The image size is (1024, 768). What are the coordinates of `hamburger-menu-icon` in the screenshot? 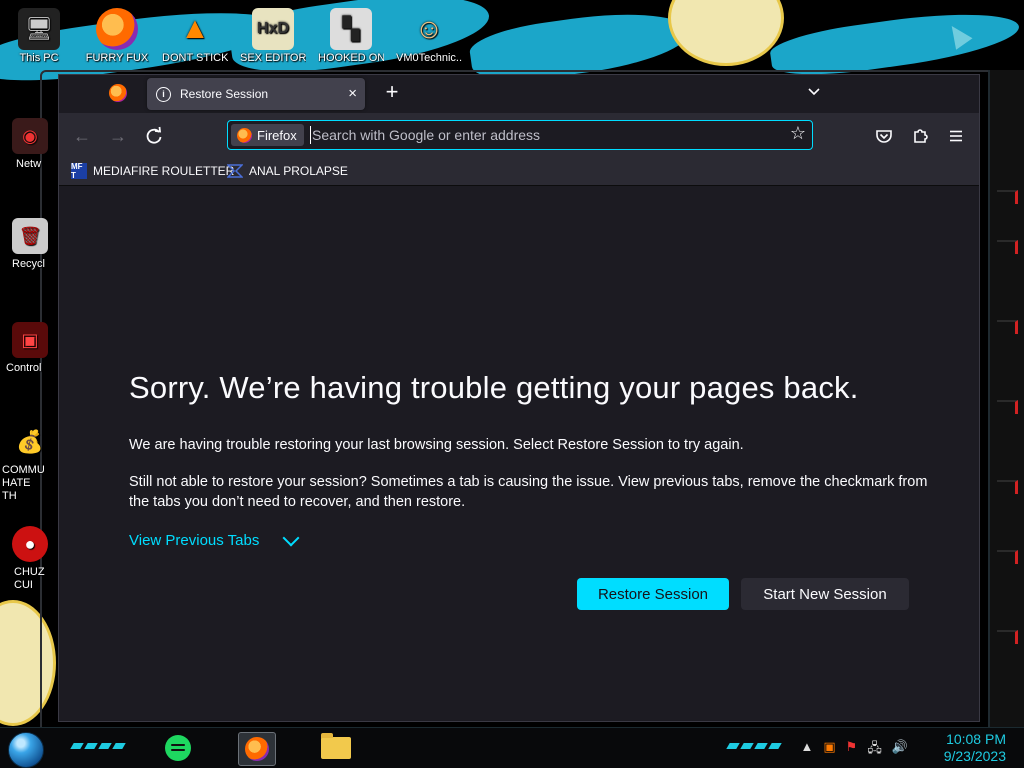 It's located at (956, 136).